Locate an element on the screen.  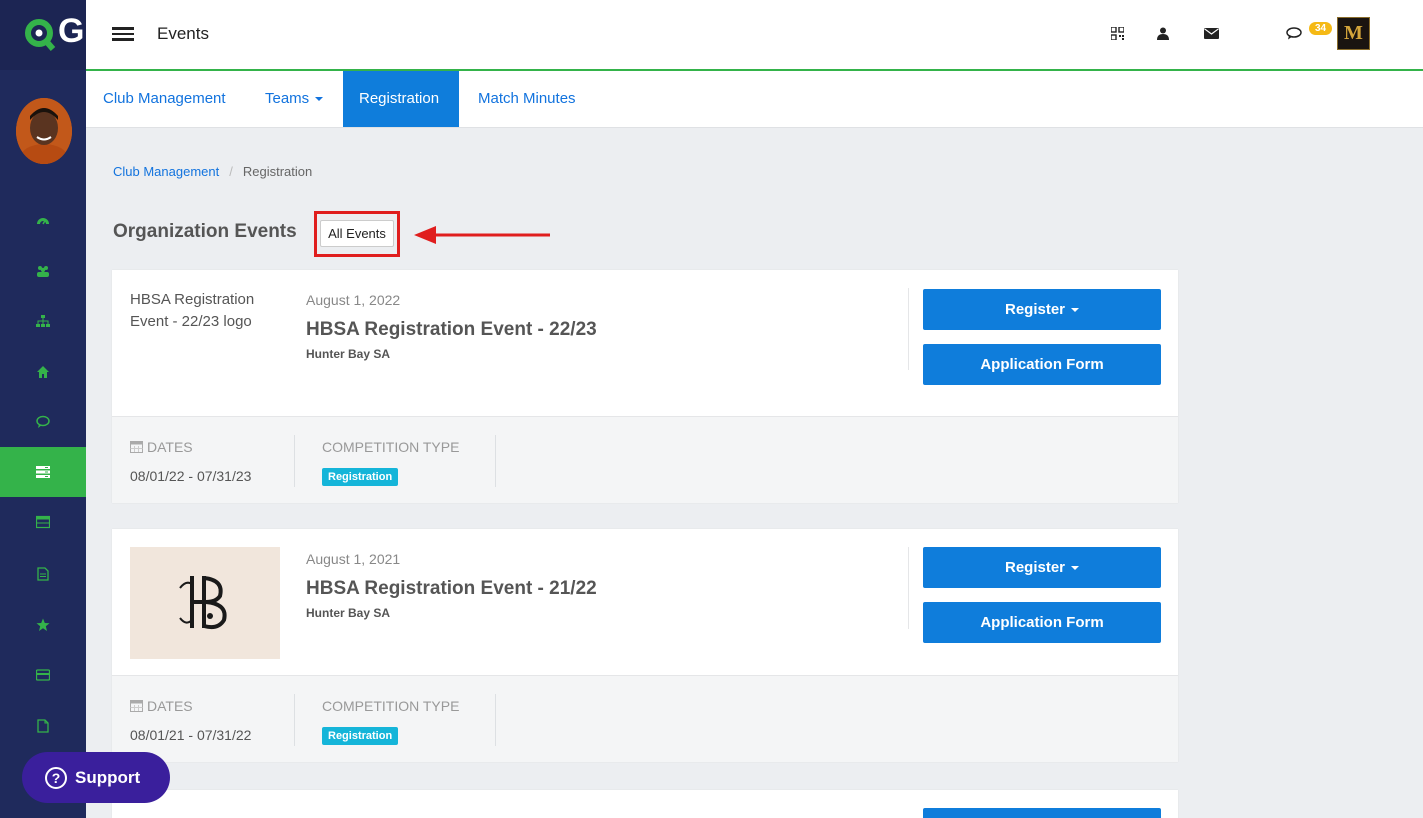
event-card-partial is located at coordinates (645, 804).